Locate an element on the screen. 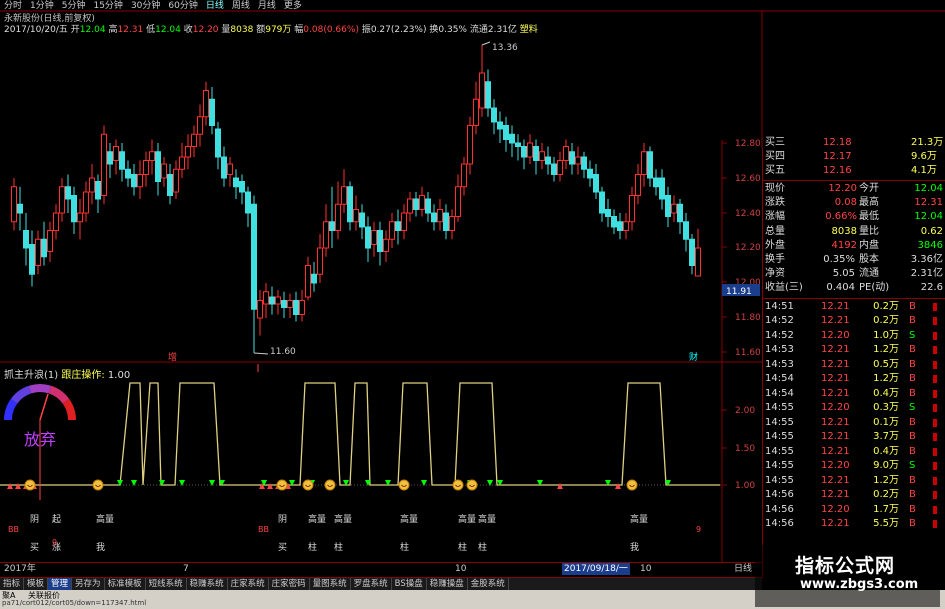 The image size is (945, 609). tick-time: 14:56 is located at coordinates (779, 495).